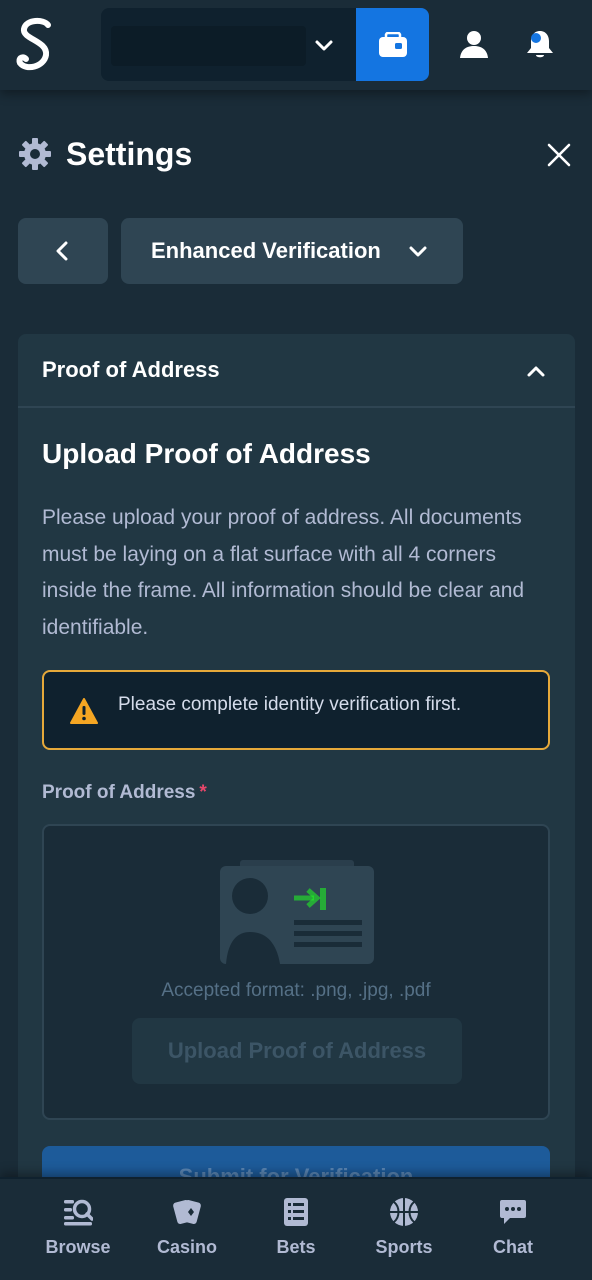  Describe the element at coordinates (35, 154) in the screenshot. I see `gear-icon` at that location.